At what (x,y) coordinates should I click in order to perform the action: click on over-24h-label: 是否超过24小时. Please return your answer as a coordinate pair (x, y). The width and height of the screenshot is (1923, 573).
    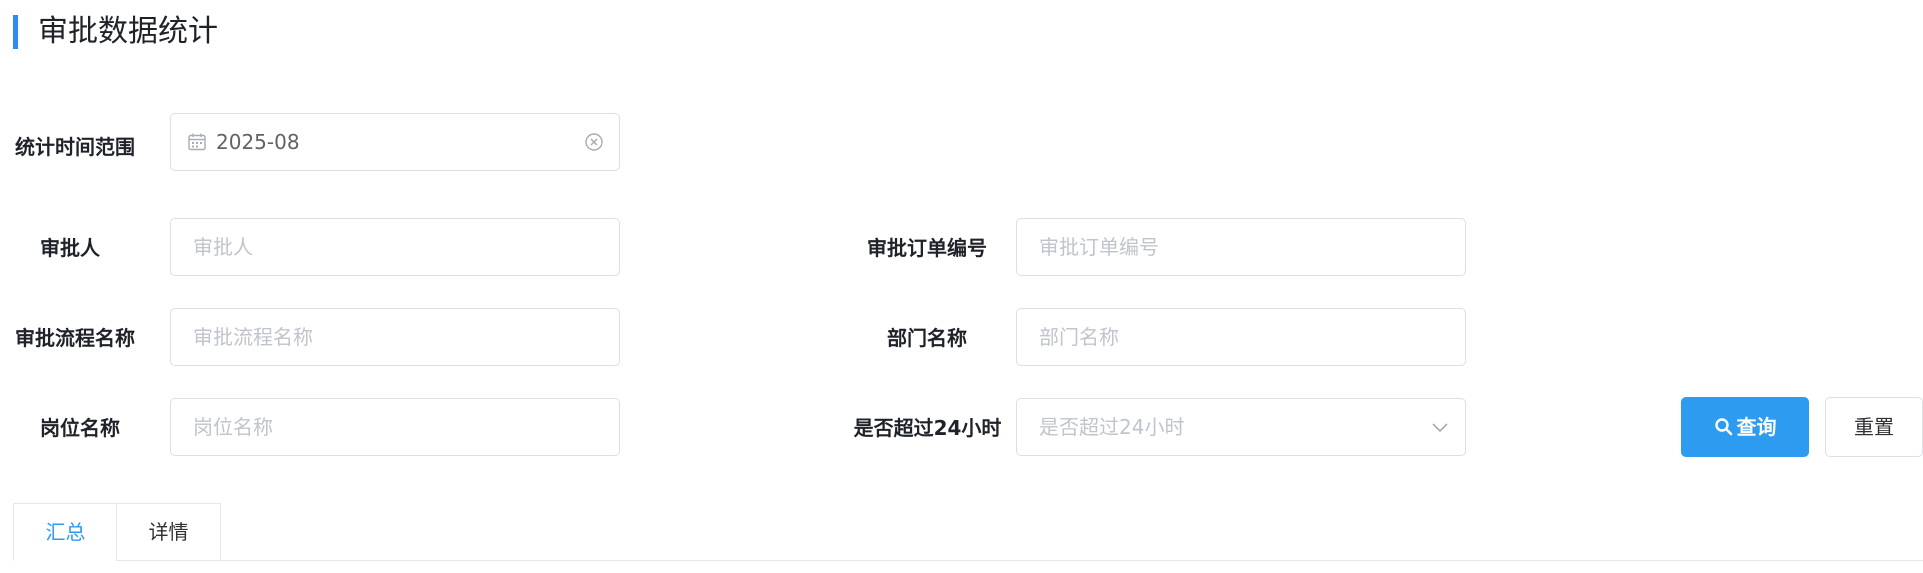
    Looking at the image, I should click on (927, 428).